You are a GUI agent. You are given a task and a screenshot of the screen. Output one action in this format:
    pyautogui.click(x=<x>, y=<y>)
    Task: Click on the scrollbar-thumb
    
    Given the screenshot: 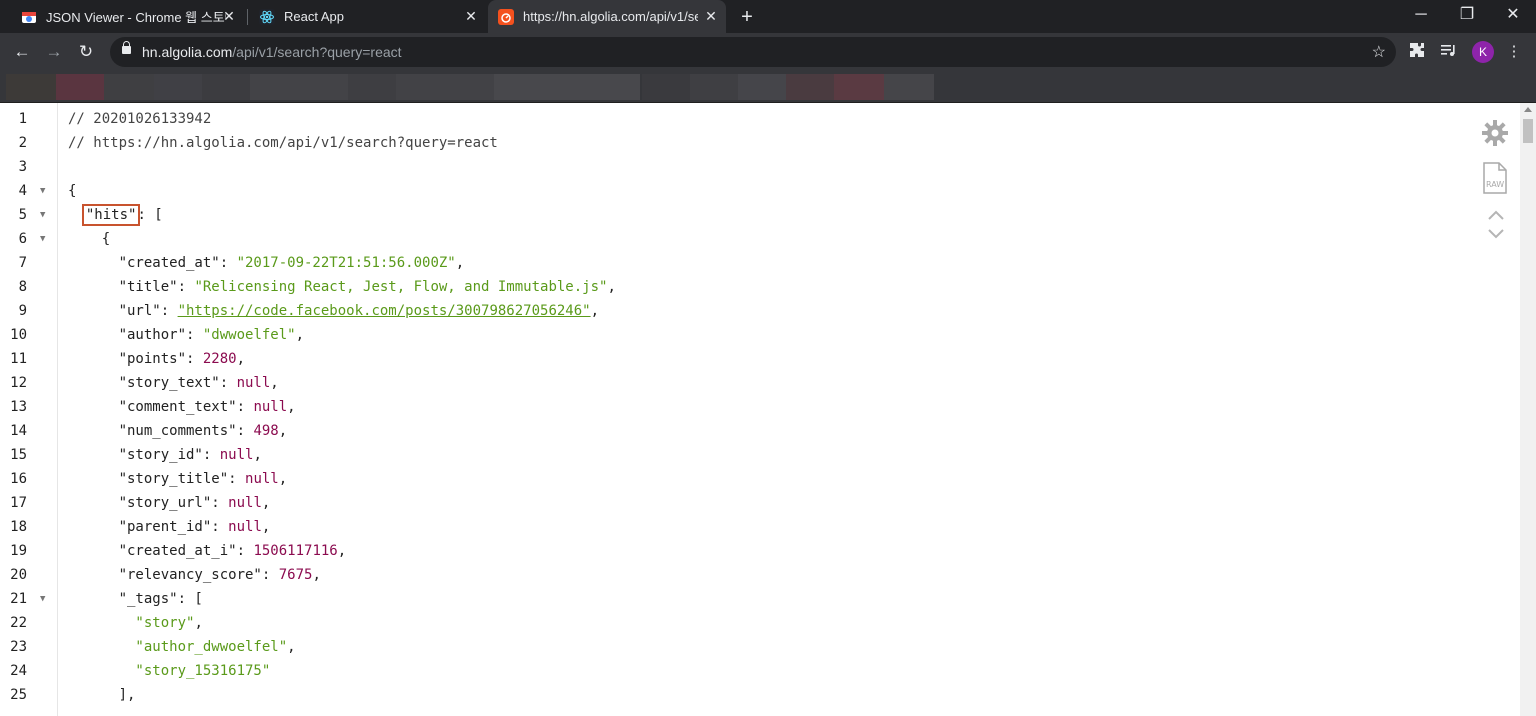 What is the action you would take?
    pyautogui.click(x=1528, y=131)
    